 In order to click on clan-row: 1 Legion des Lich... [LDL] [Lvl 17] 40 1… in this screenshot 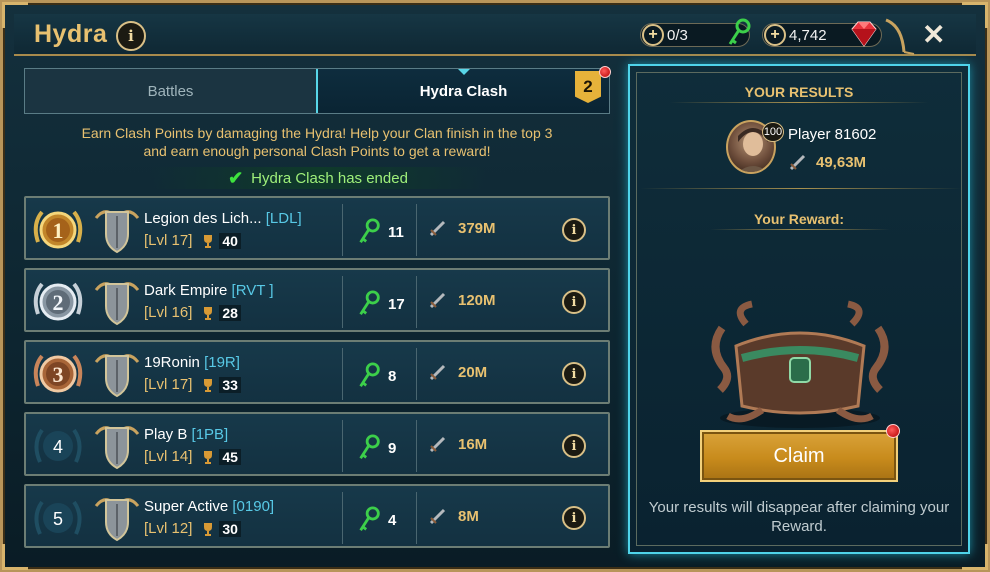, I will do `click(317, 228)`.